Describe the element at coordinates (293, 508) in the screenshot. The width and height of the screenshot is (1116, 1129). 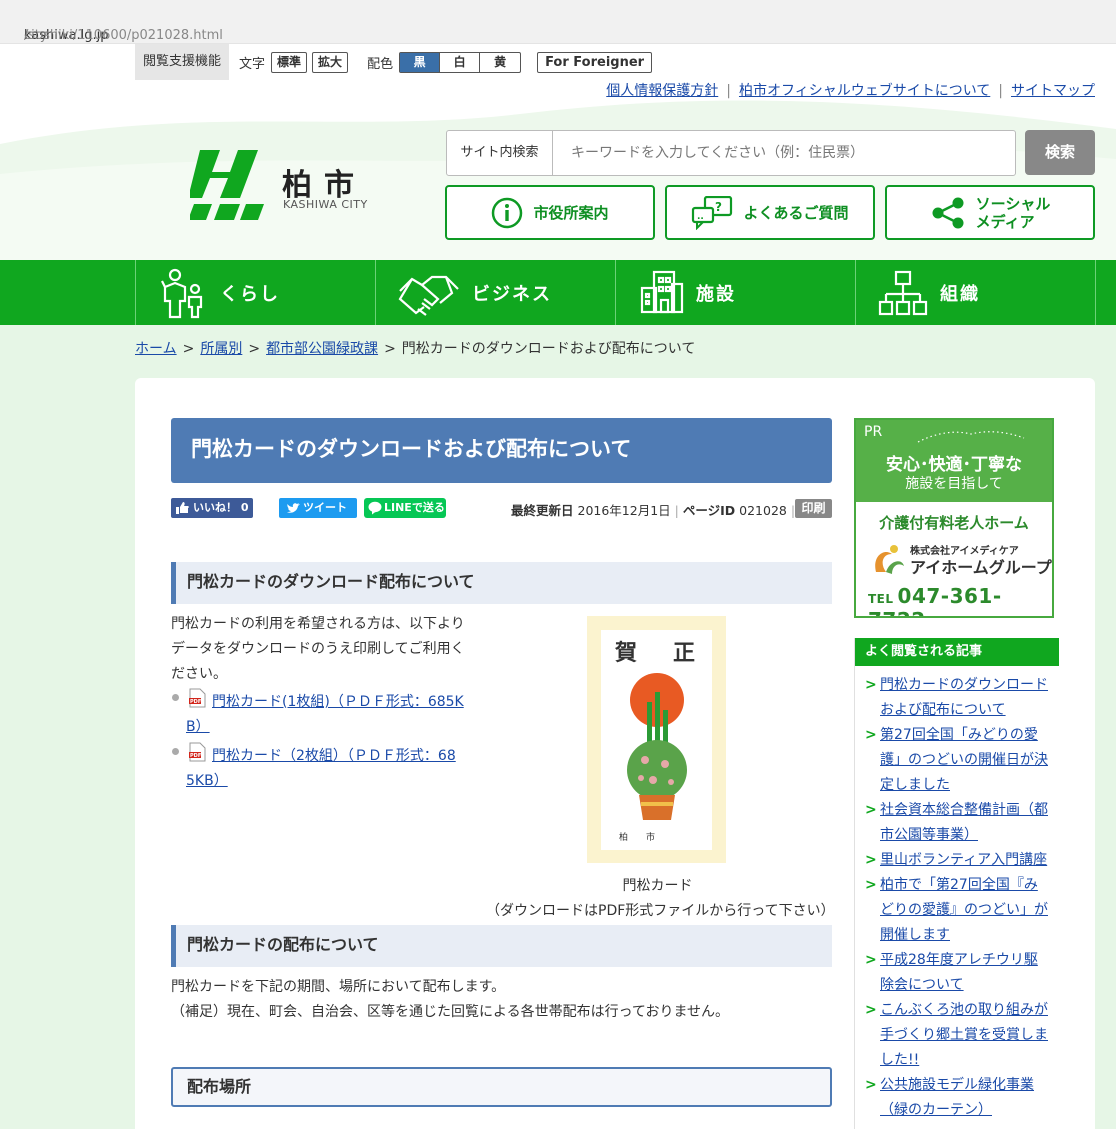
I see `twitter-bird-icon` at that location.